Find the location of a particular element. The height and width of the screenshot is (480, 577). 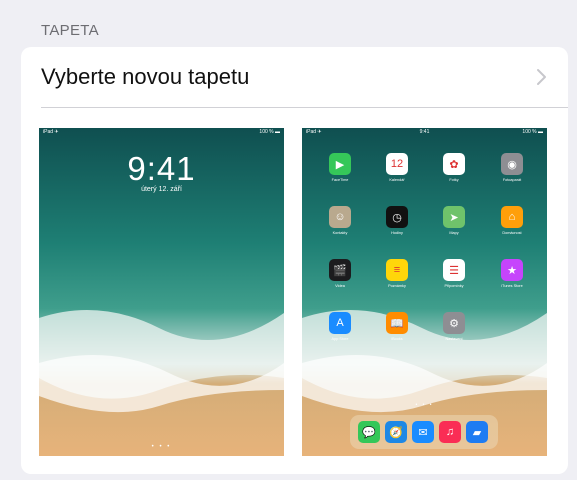

mail-icon: ✉ is located at coordinates (423, 432).